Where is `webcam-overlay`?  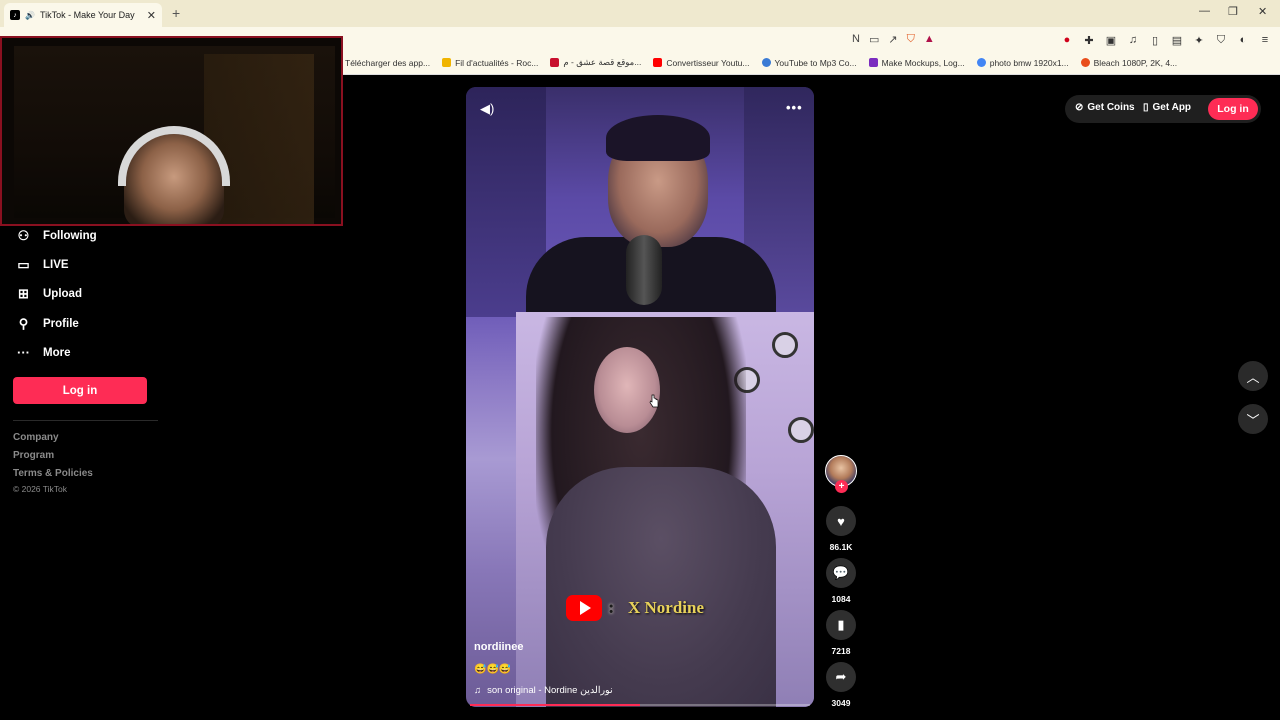
webcam-overlay is located at coordinates (171, 131).